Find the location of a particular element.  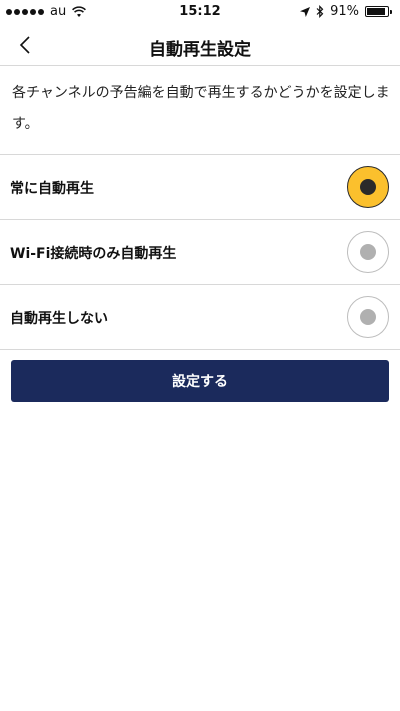

status-right: 91% is located at coordinates (346, 11).